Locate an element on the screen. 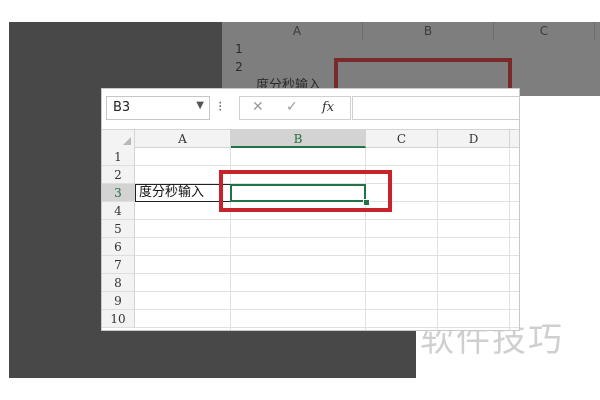 This screenshot has height=400, width=600. bg-row-2: 2 is located at coordinates (239, 67).